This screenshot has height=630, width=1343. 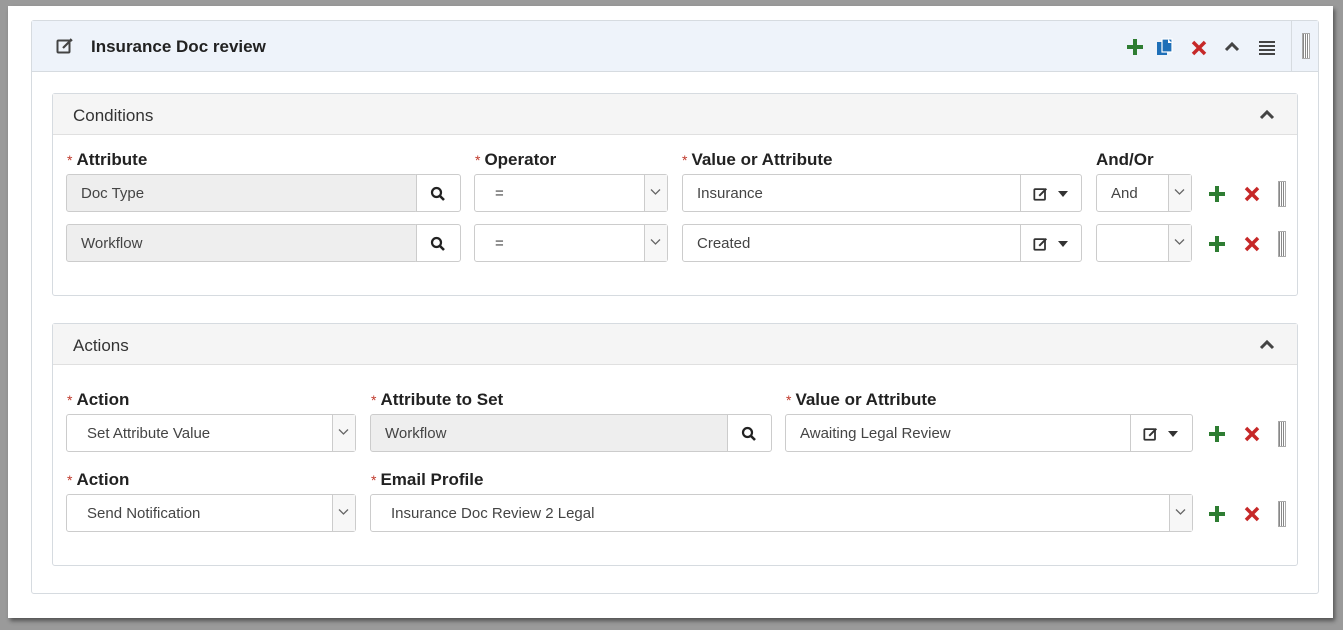 What do you see at coordinates (781, 513) in the screenshot?
I see `email-profile-select: Insurance Doc Review 2 Legal` at bounding box center [781, 513].